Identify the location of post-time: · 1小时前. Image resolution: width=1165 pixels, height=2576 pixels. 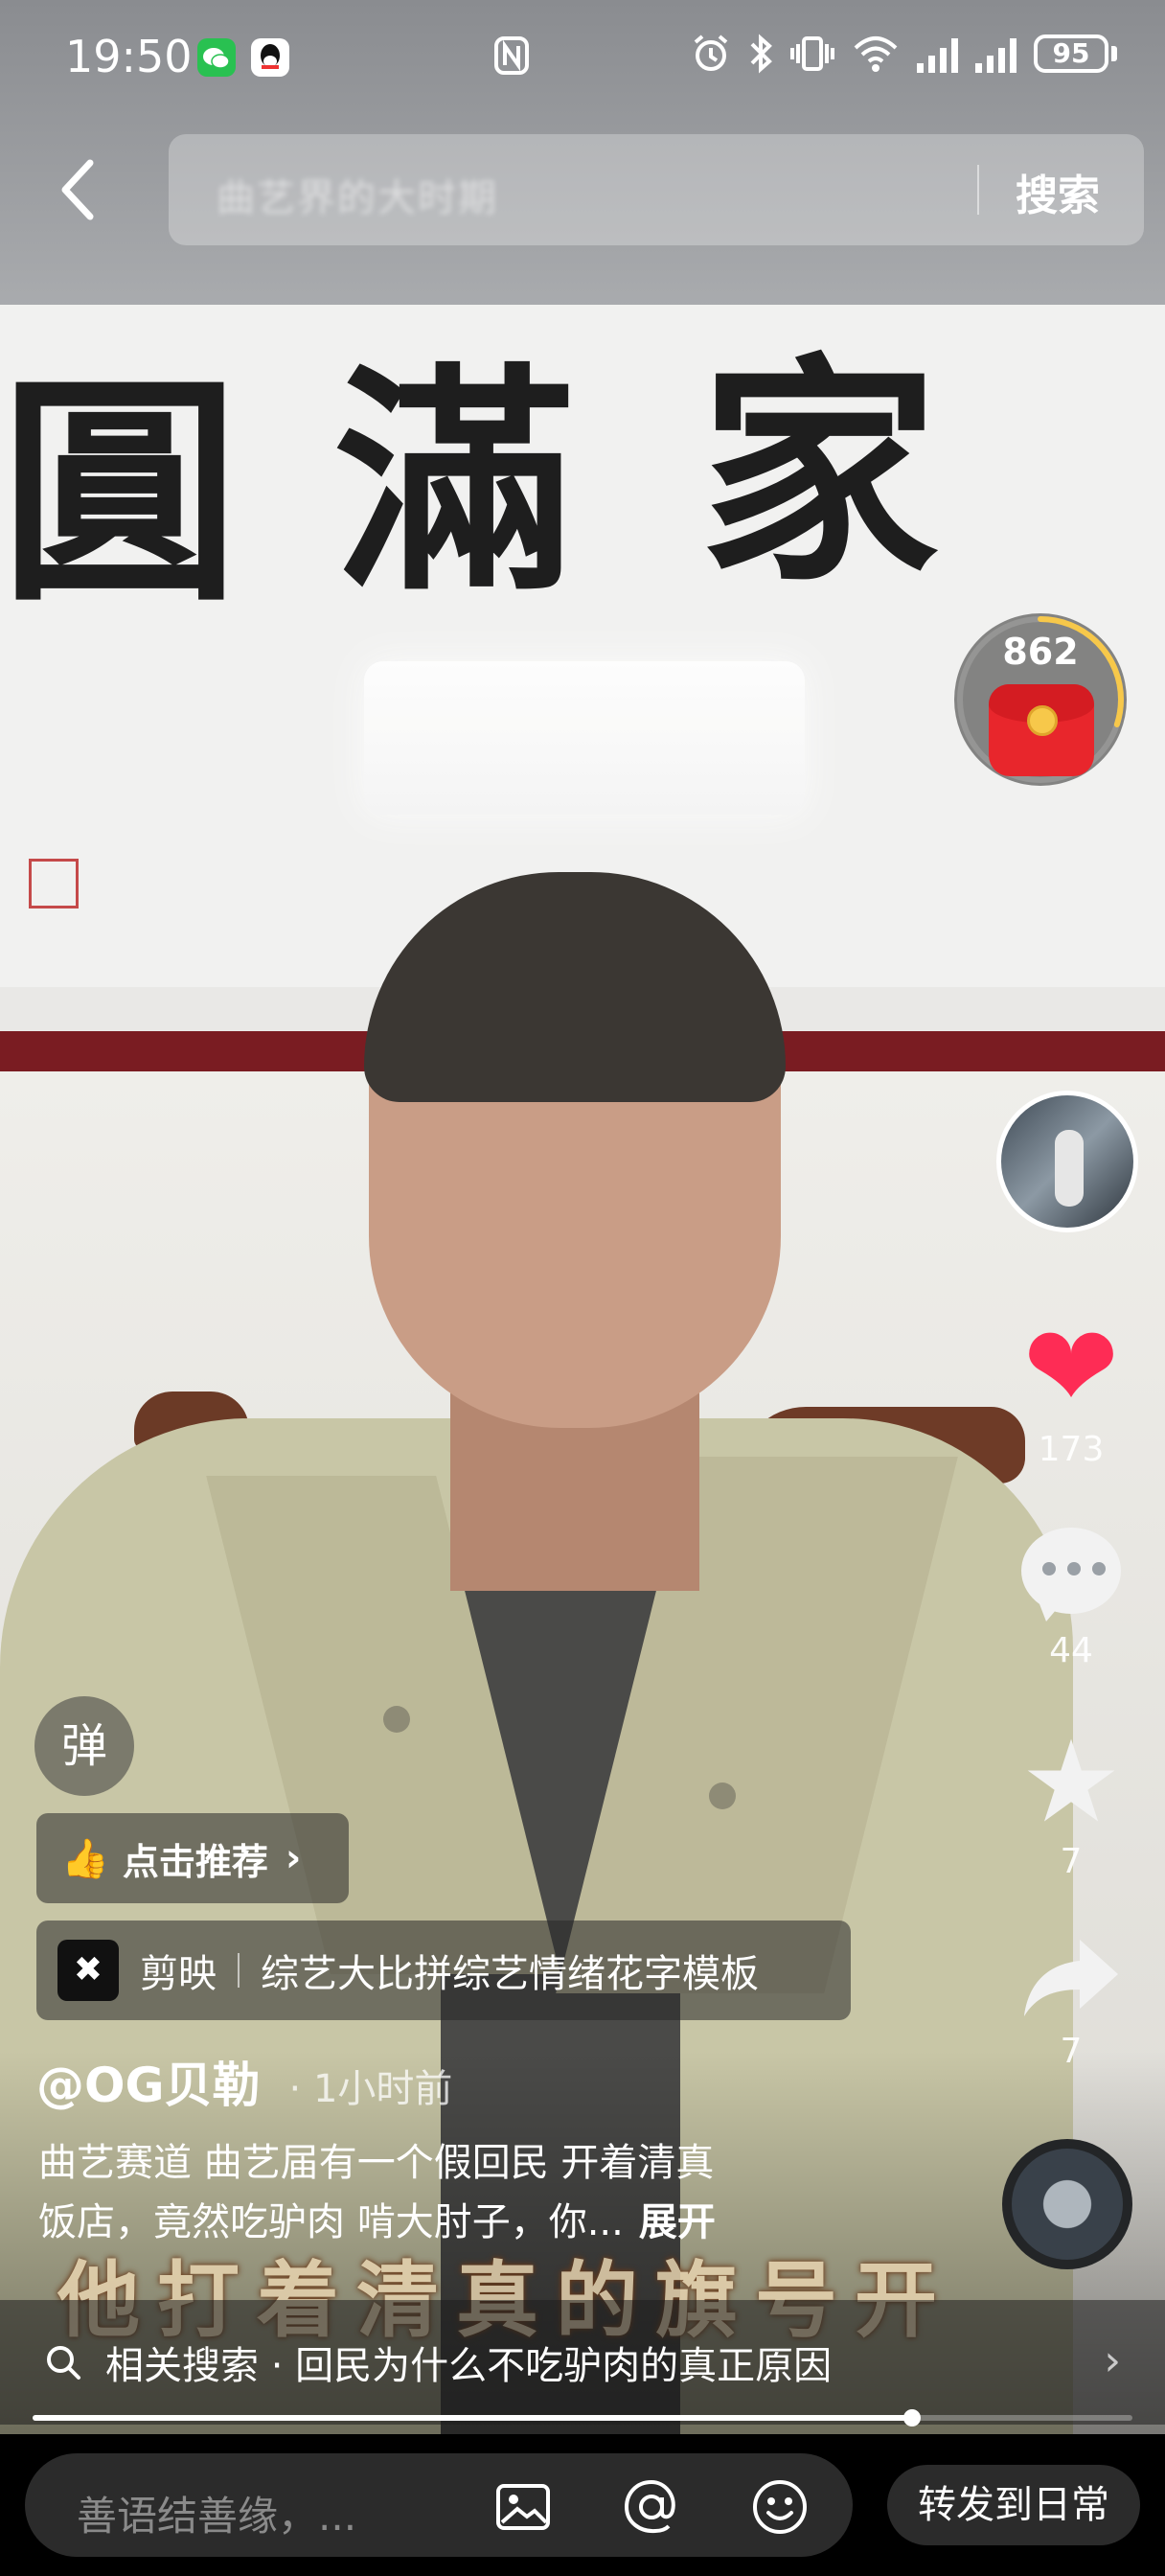
(370, 2089).